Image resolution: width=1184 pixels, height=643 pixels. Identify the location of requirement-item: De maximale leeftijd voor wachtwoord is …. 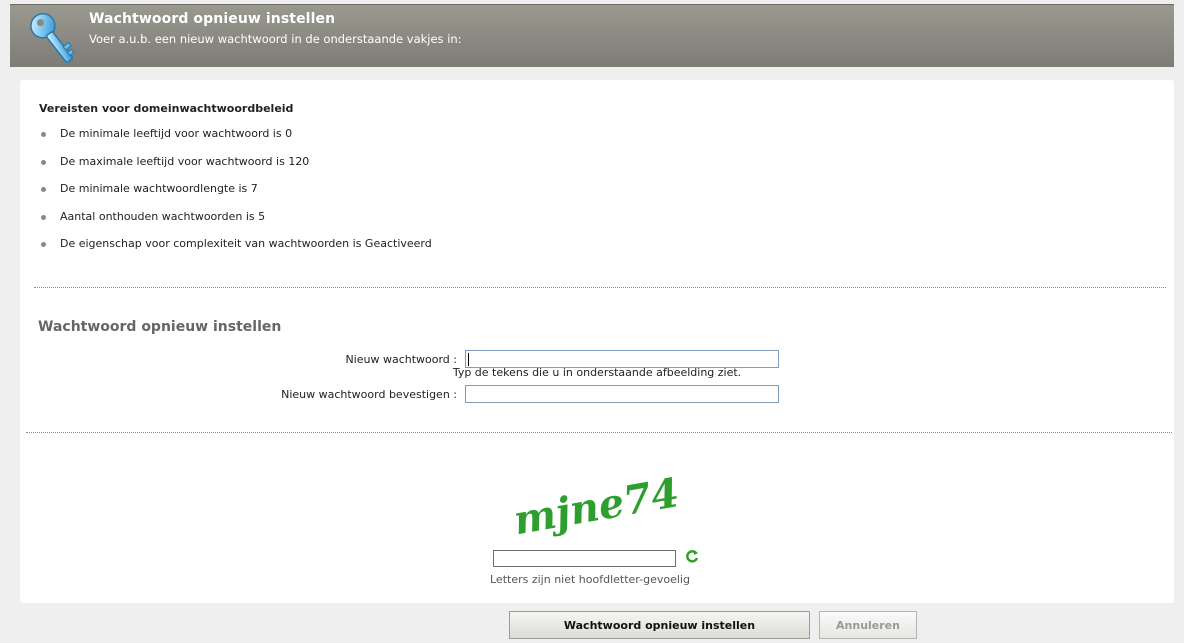
(235, 162).